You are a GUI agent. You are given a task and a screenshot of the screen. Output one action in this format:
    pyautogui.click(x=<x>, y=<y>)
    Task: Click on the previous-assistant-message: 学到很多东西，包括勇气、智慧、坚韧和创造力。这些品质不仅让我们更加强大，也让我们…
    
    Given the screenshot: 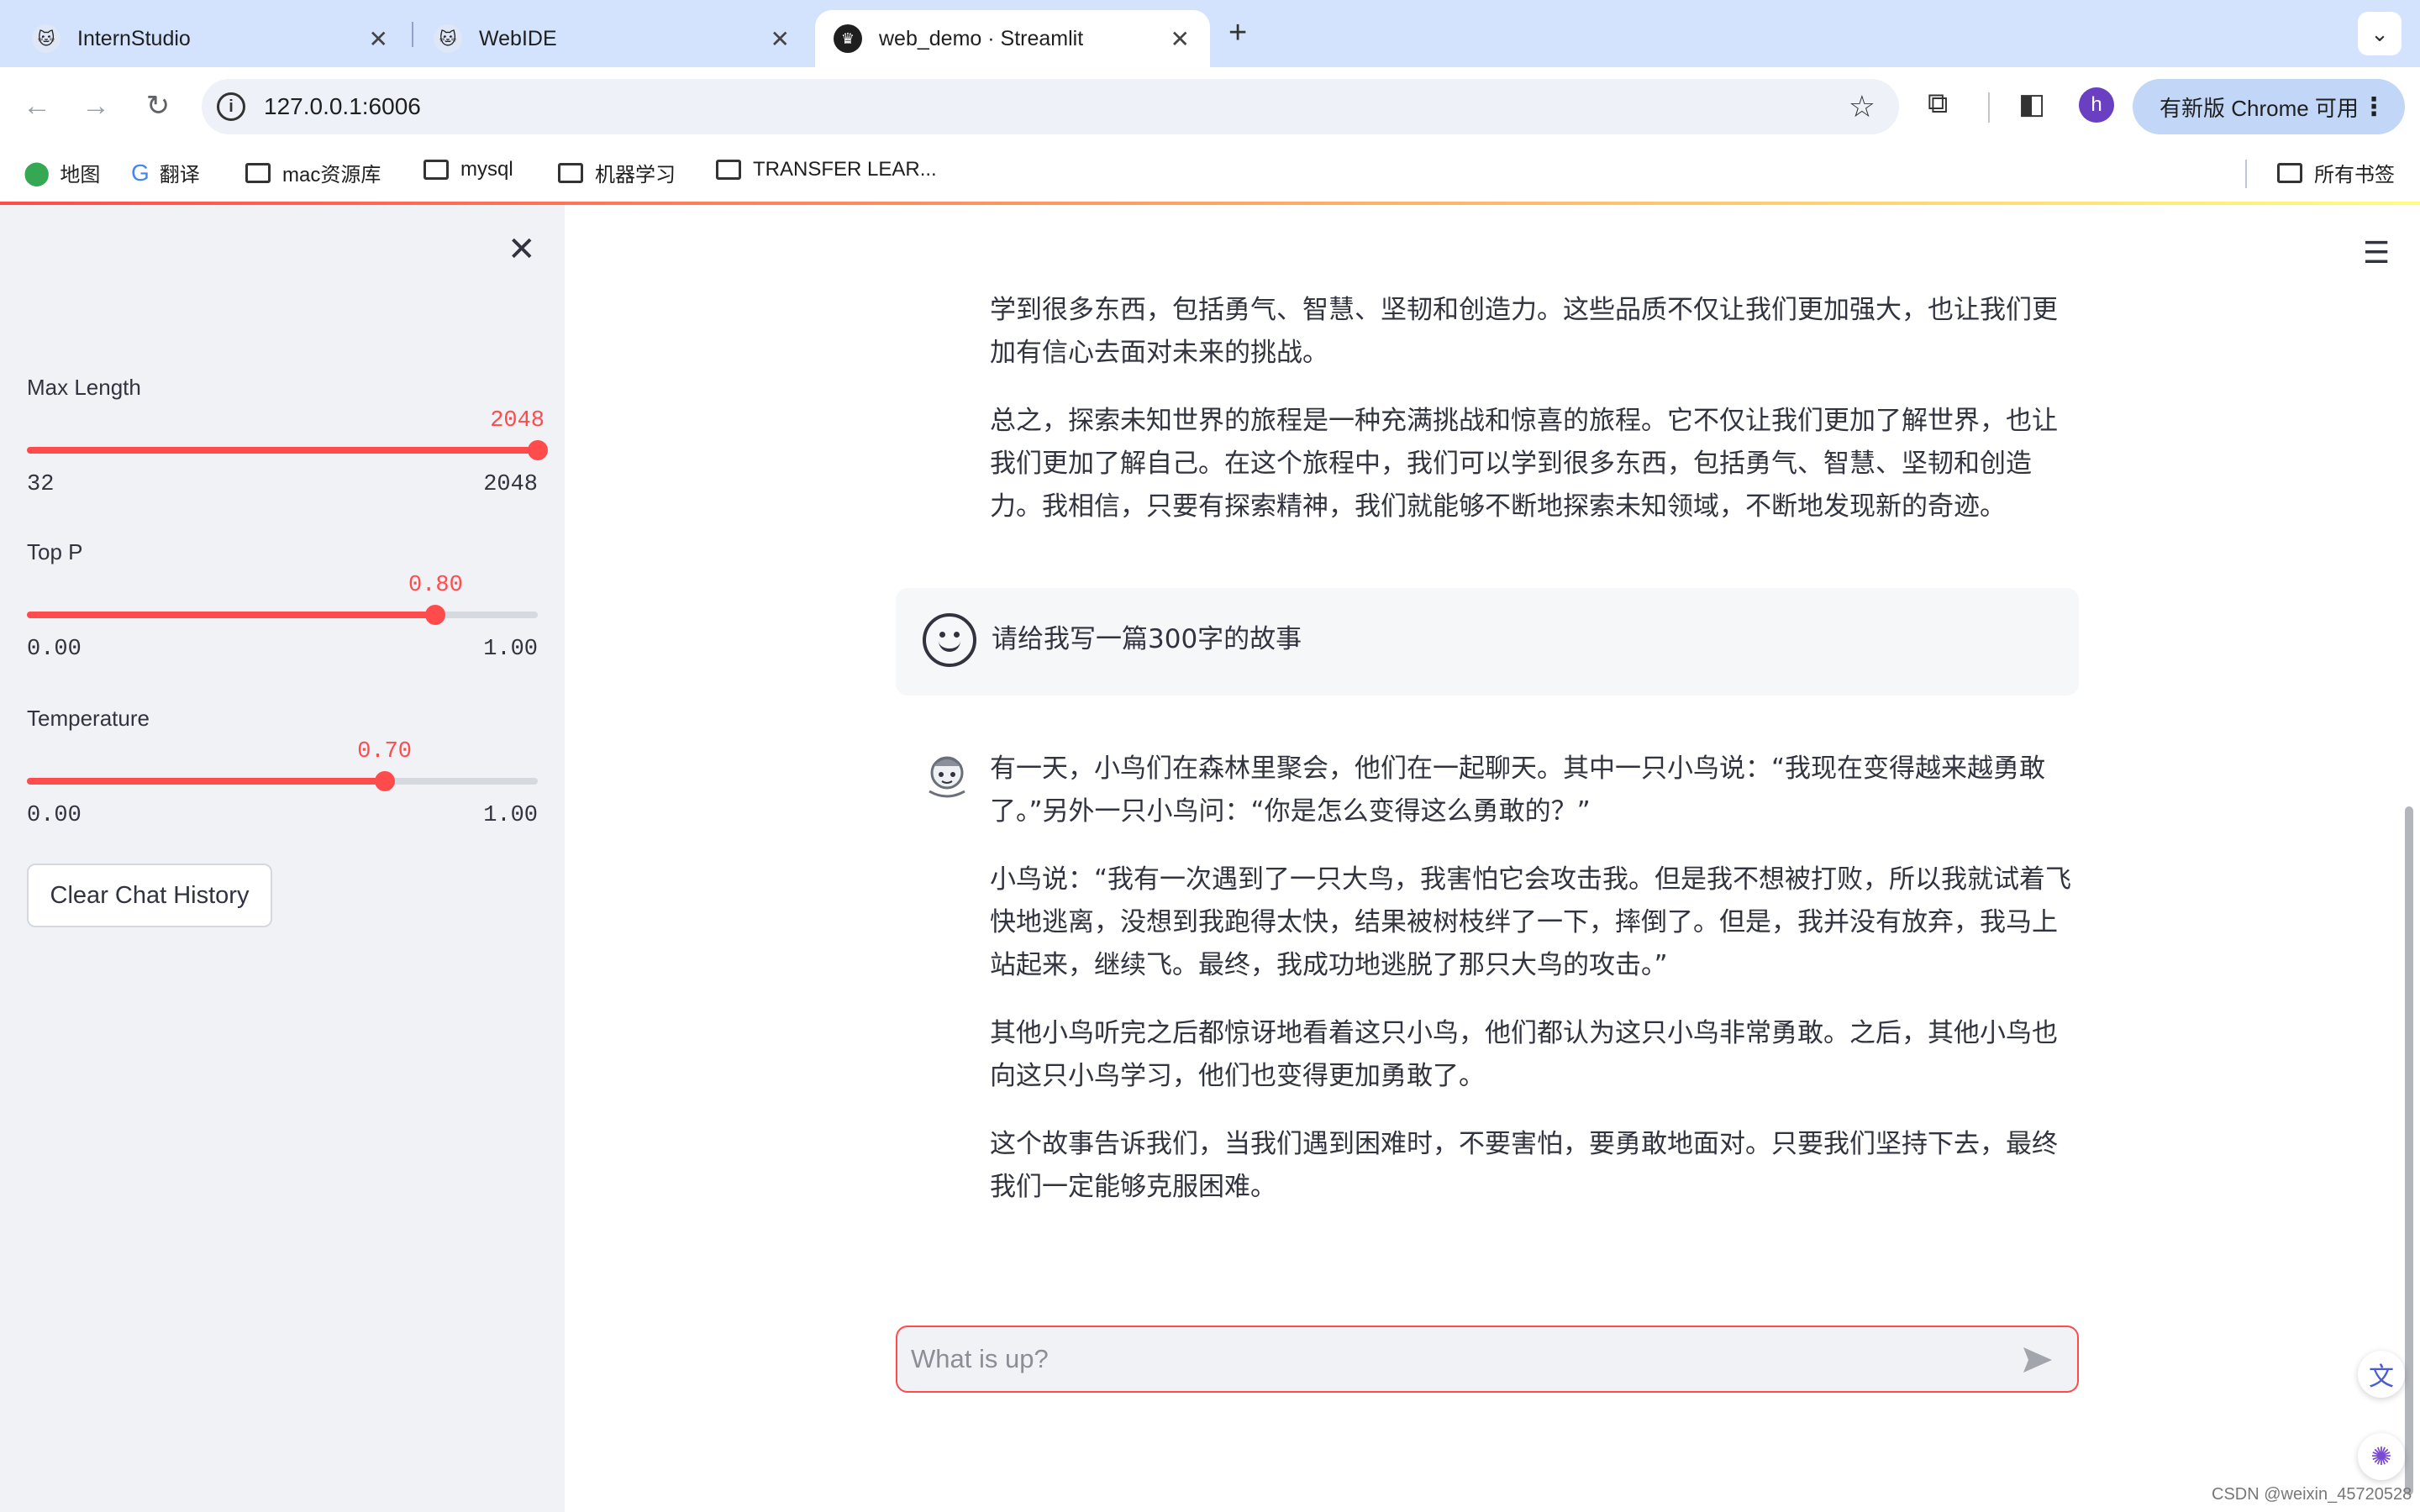 What is the action you would take?
    pyautogui.click(x=1534, y=421)
    